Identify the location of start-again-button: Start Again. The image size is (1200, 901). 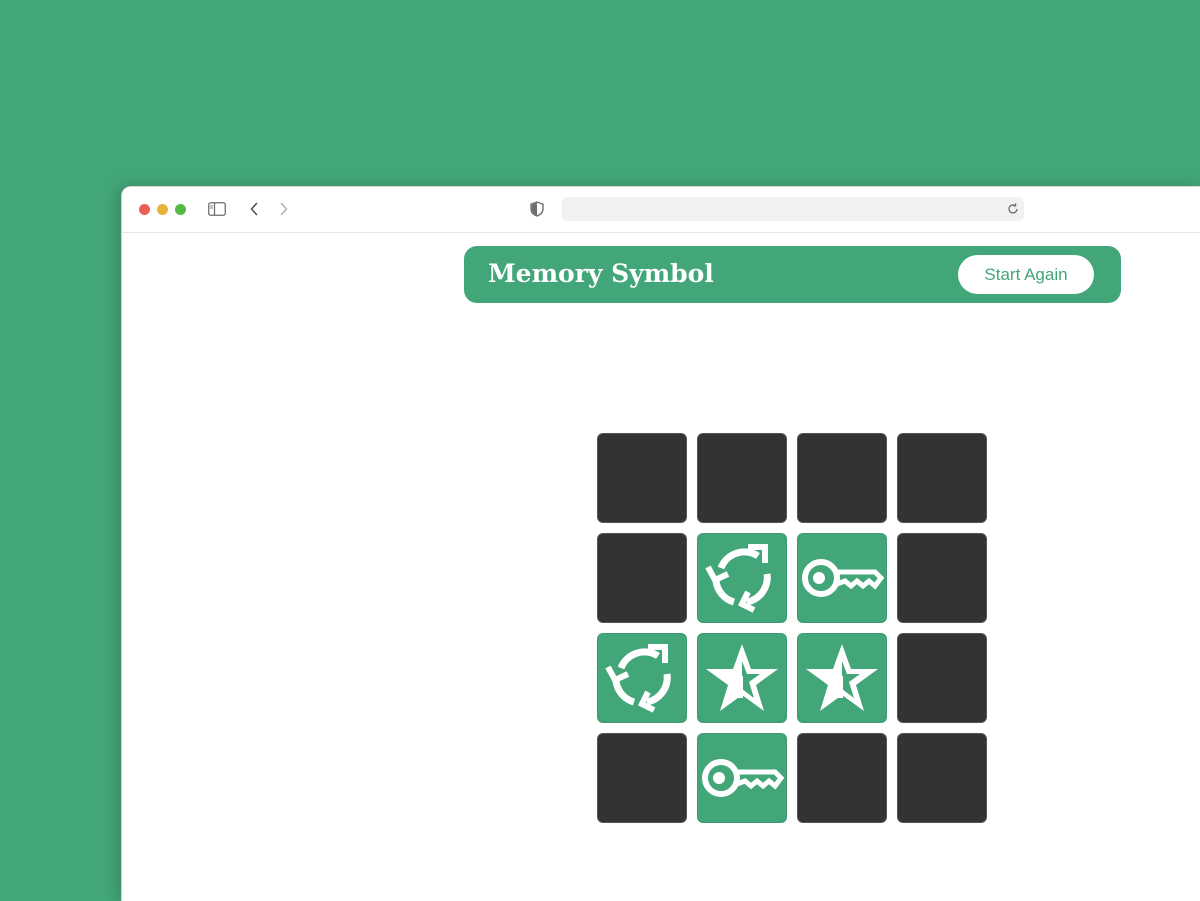
(1026, 274).